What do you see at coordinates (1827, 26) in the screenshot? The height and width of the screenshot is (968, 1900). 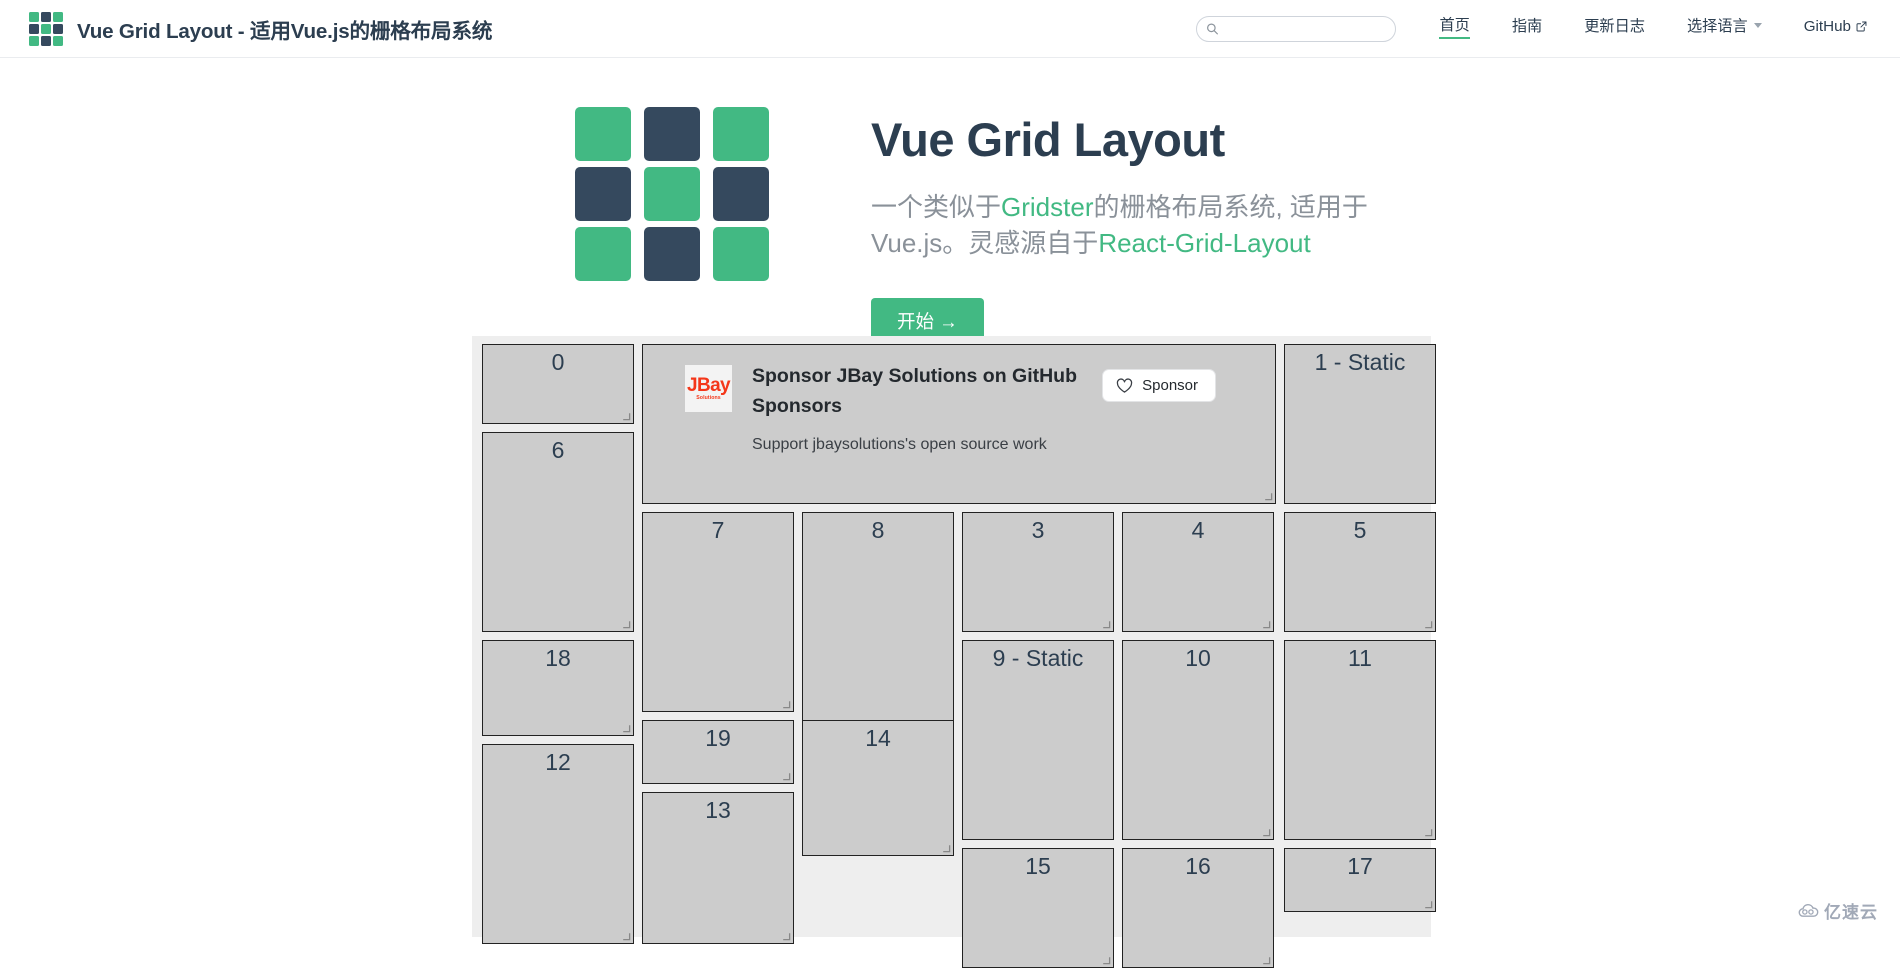 I see `nav-link-github-label: GitHub` at bounding box center [1827, 26].